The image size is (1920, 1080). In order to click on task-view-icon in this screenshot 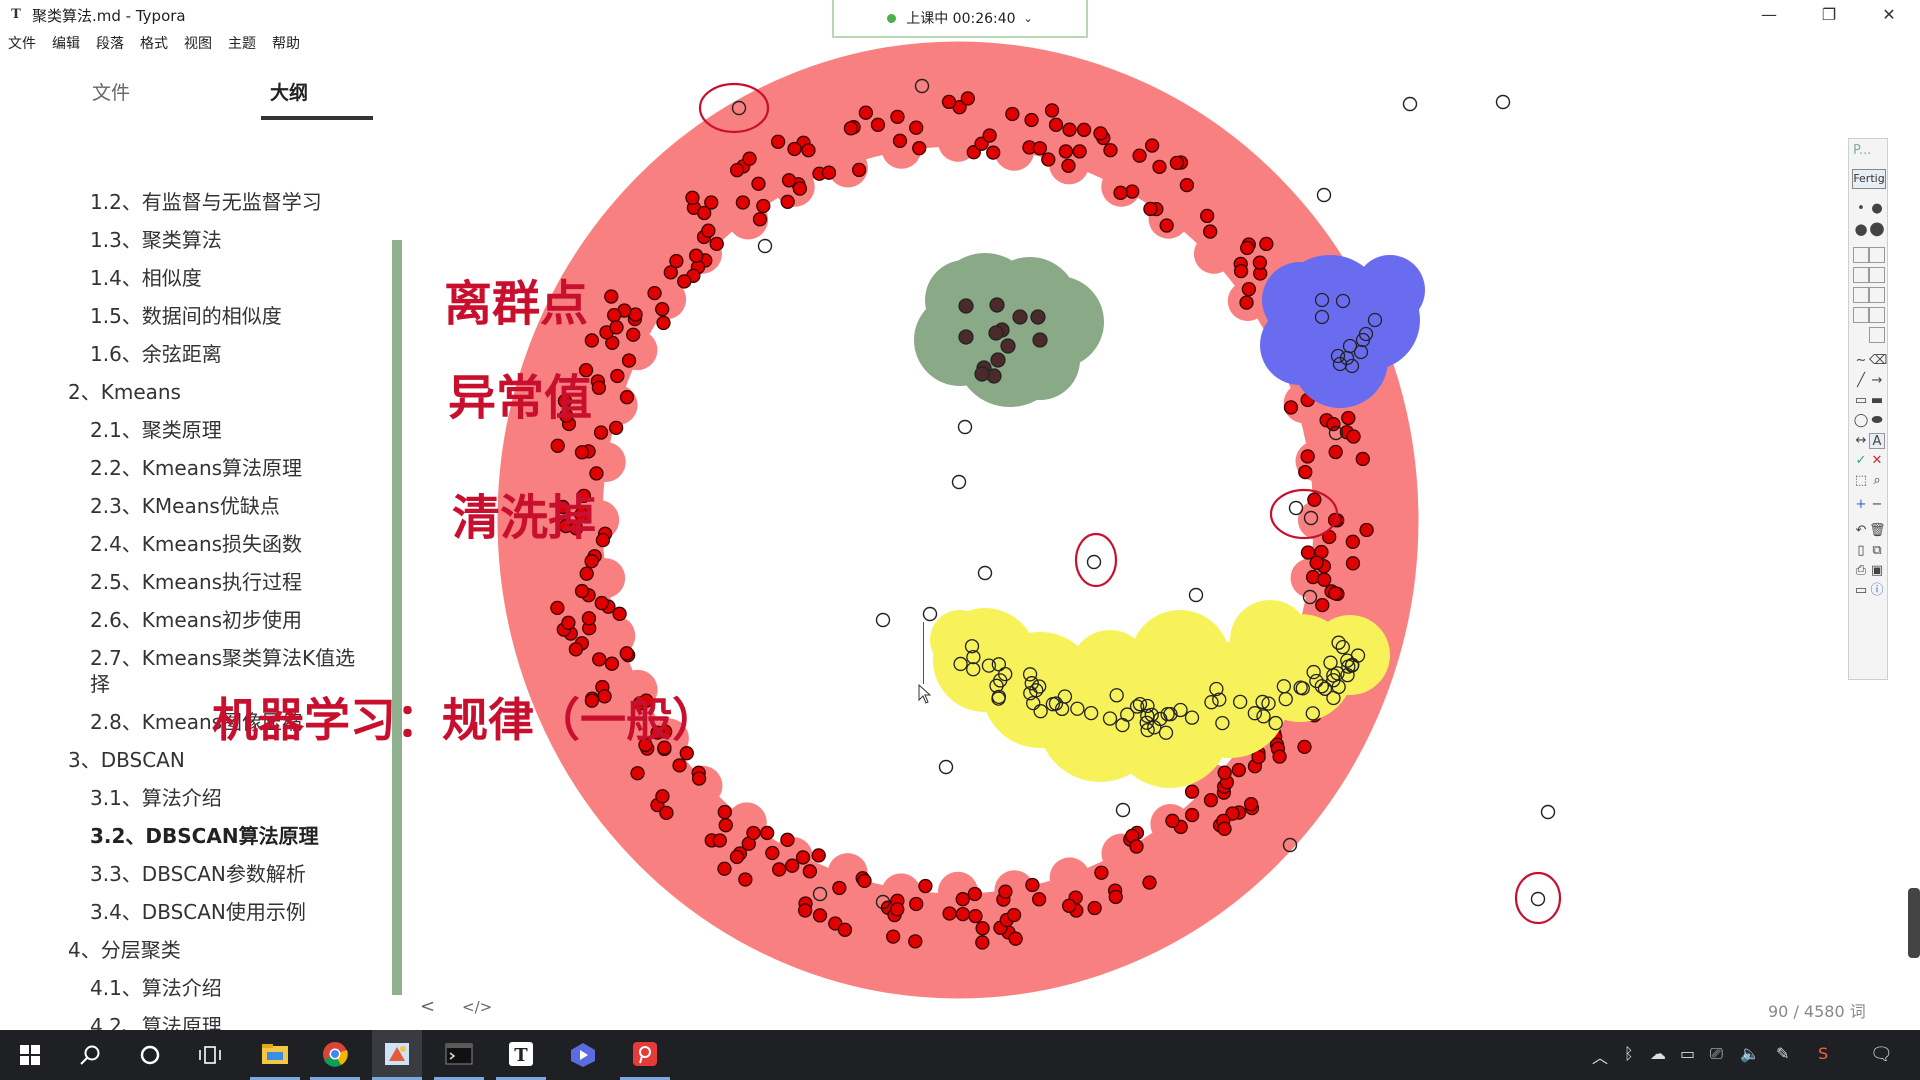, I will do `click(210, 1055)`.